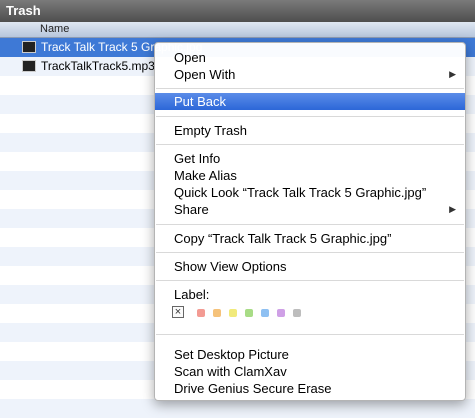 The width and height of the screenshot is (475, 418). Describe the element at coordinates (201, 313) in the screenshot. I see `label-color-red` at that location.